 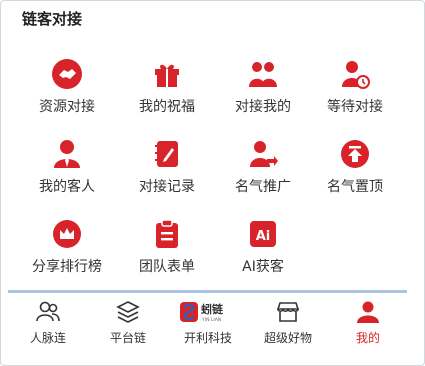 I want to click on person-clock-icon, so click(x=356, y=75).